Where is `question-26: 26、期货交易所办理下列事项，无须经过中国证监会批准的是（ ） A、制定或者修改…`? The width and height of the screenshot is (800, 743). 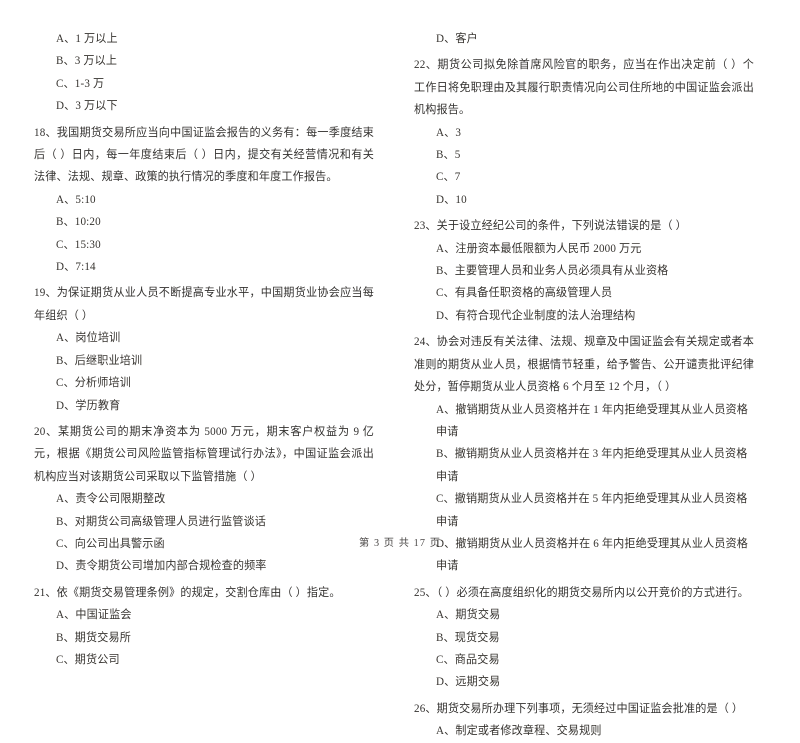 question-26: 26、期货交易所办理下列事项，无须经过中国证监会批准的是（ ） A、制定或者修改… is located at coordinates (584, 720).